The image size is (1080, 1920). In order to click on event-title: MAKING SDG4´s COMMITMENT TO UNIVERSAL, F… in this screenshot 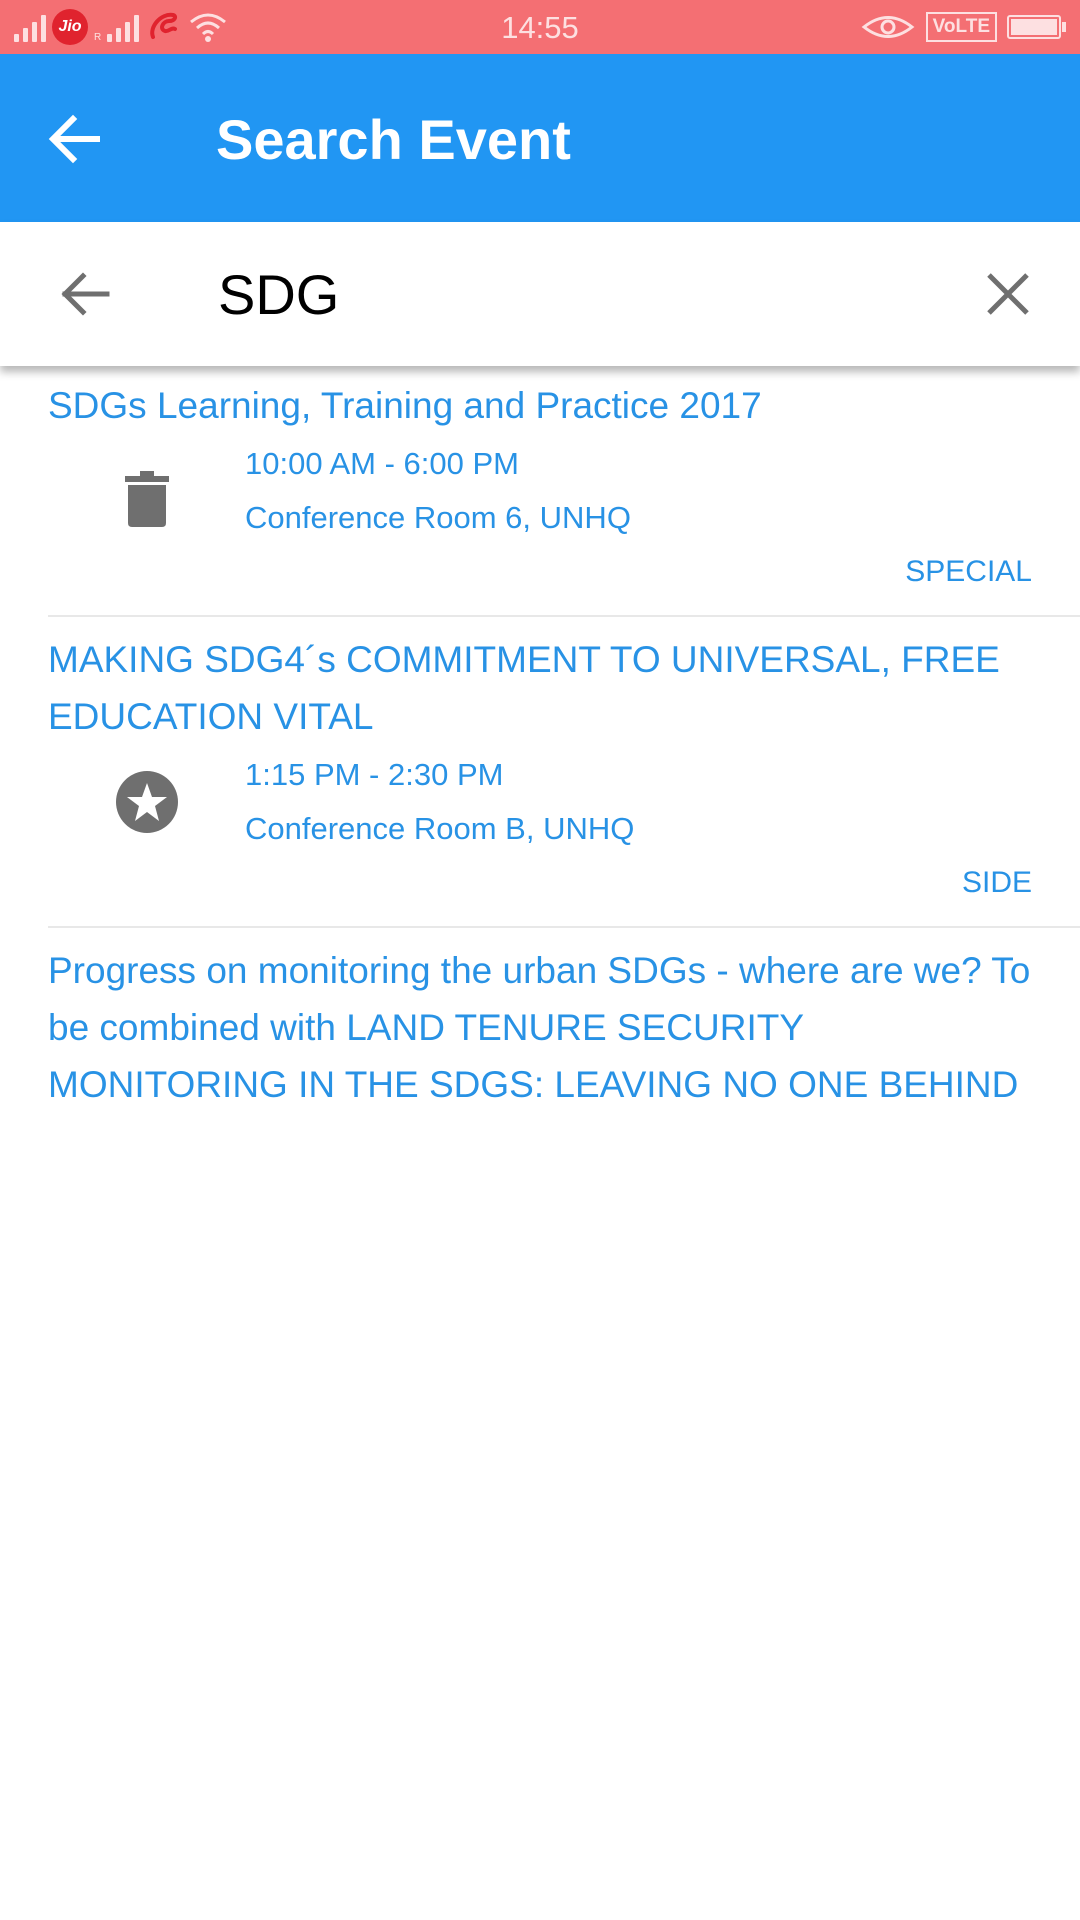, I will do `click(524, 688)`.